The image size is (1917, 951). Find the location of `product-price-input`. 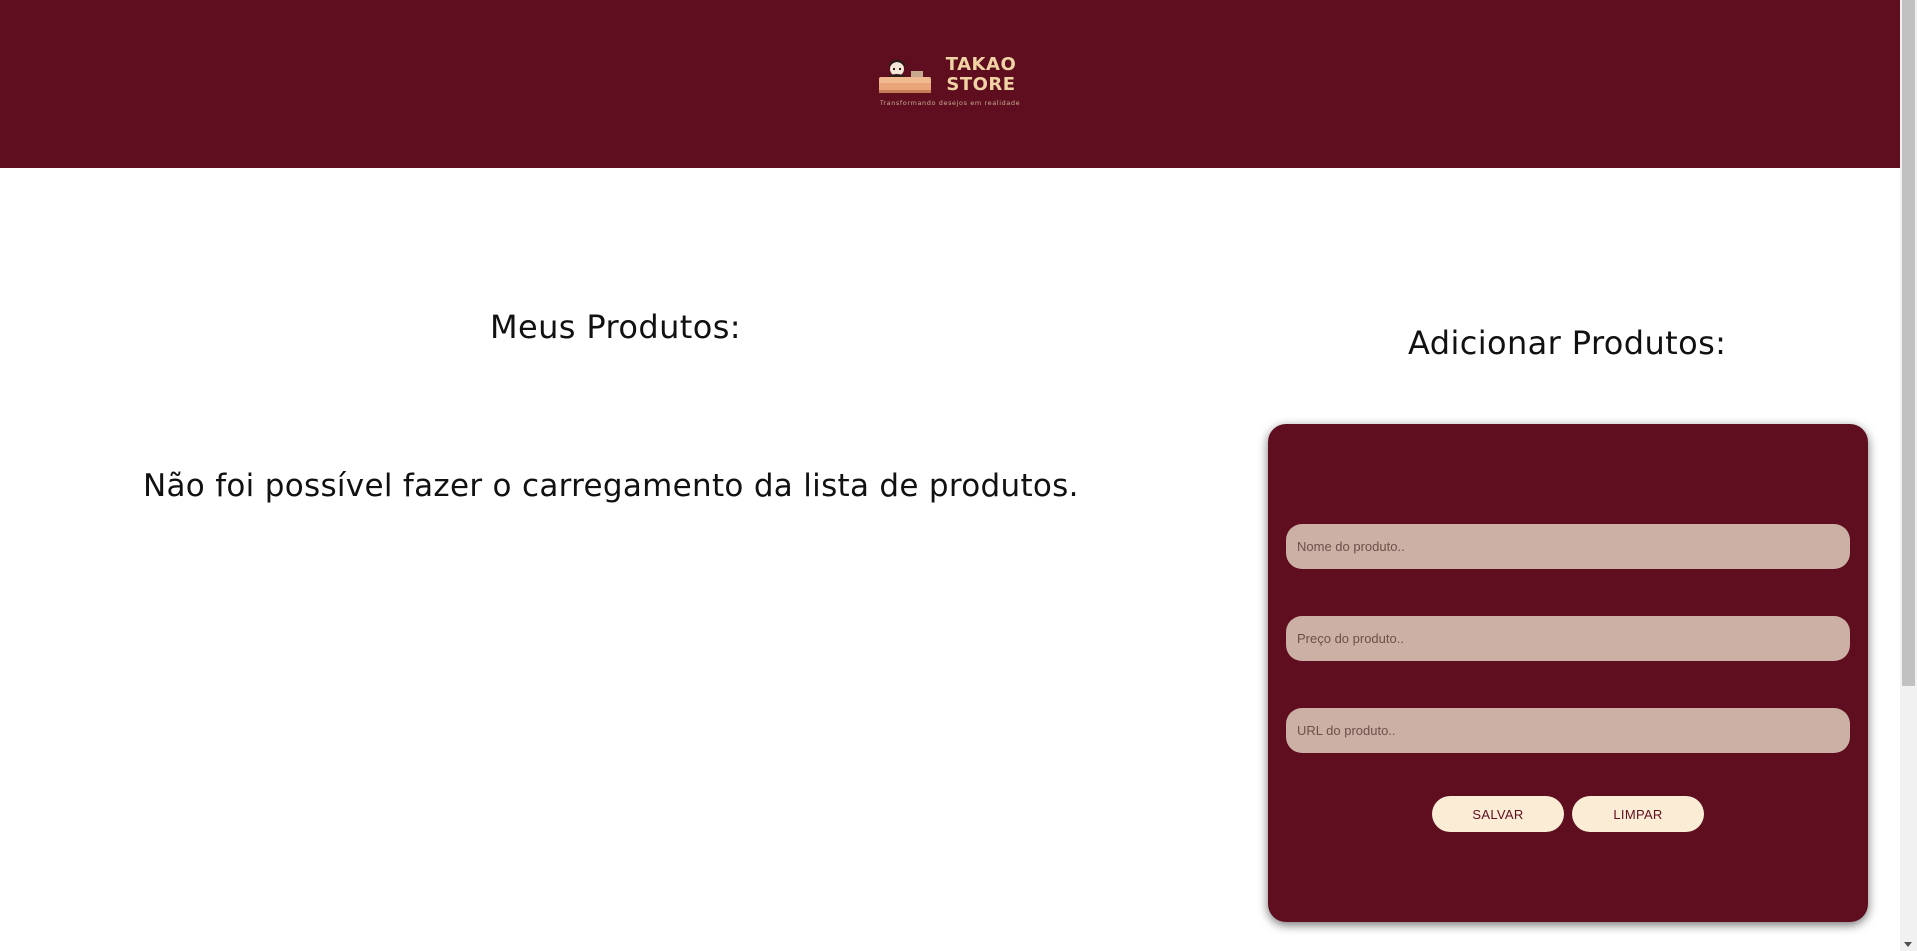

product-price-input is located at coordinates (1568, 638).